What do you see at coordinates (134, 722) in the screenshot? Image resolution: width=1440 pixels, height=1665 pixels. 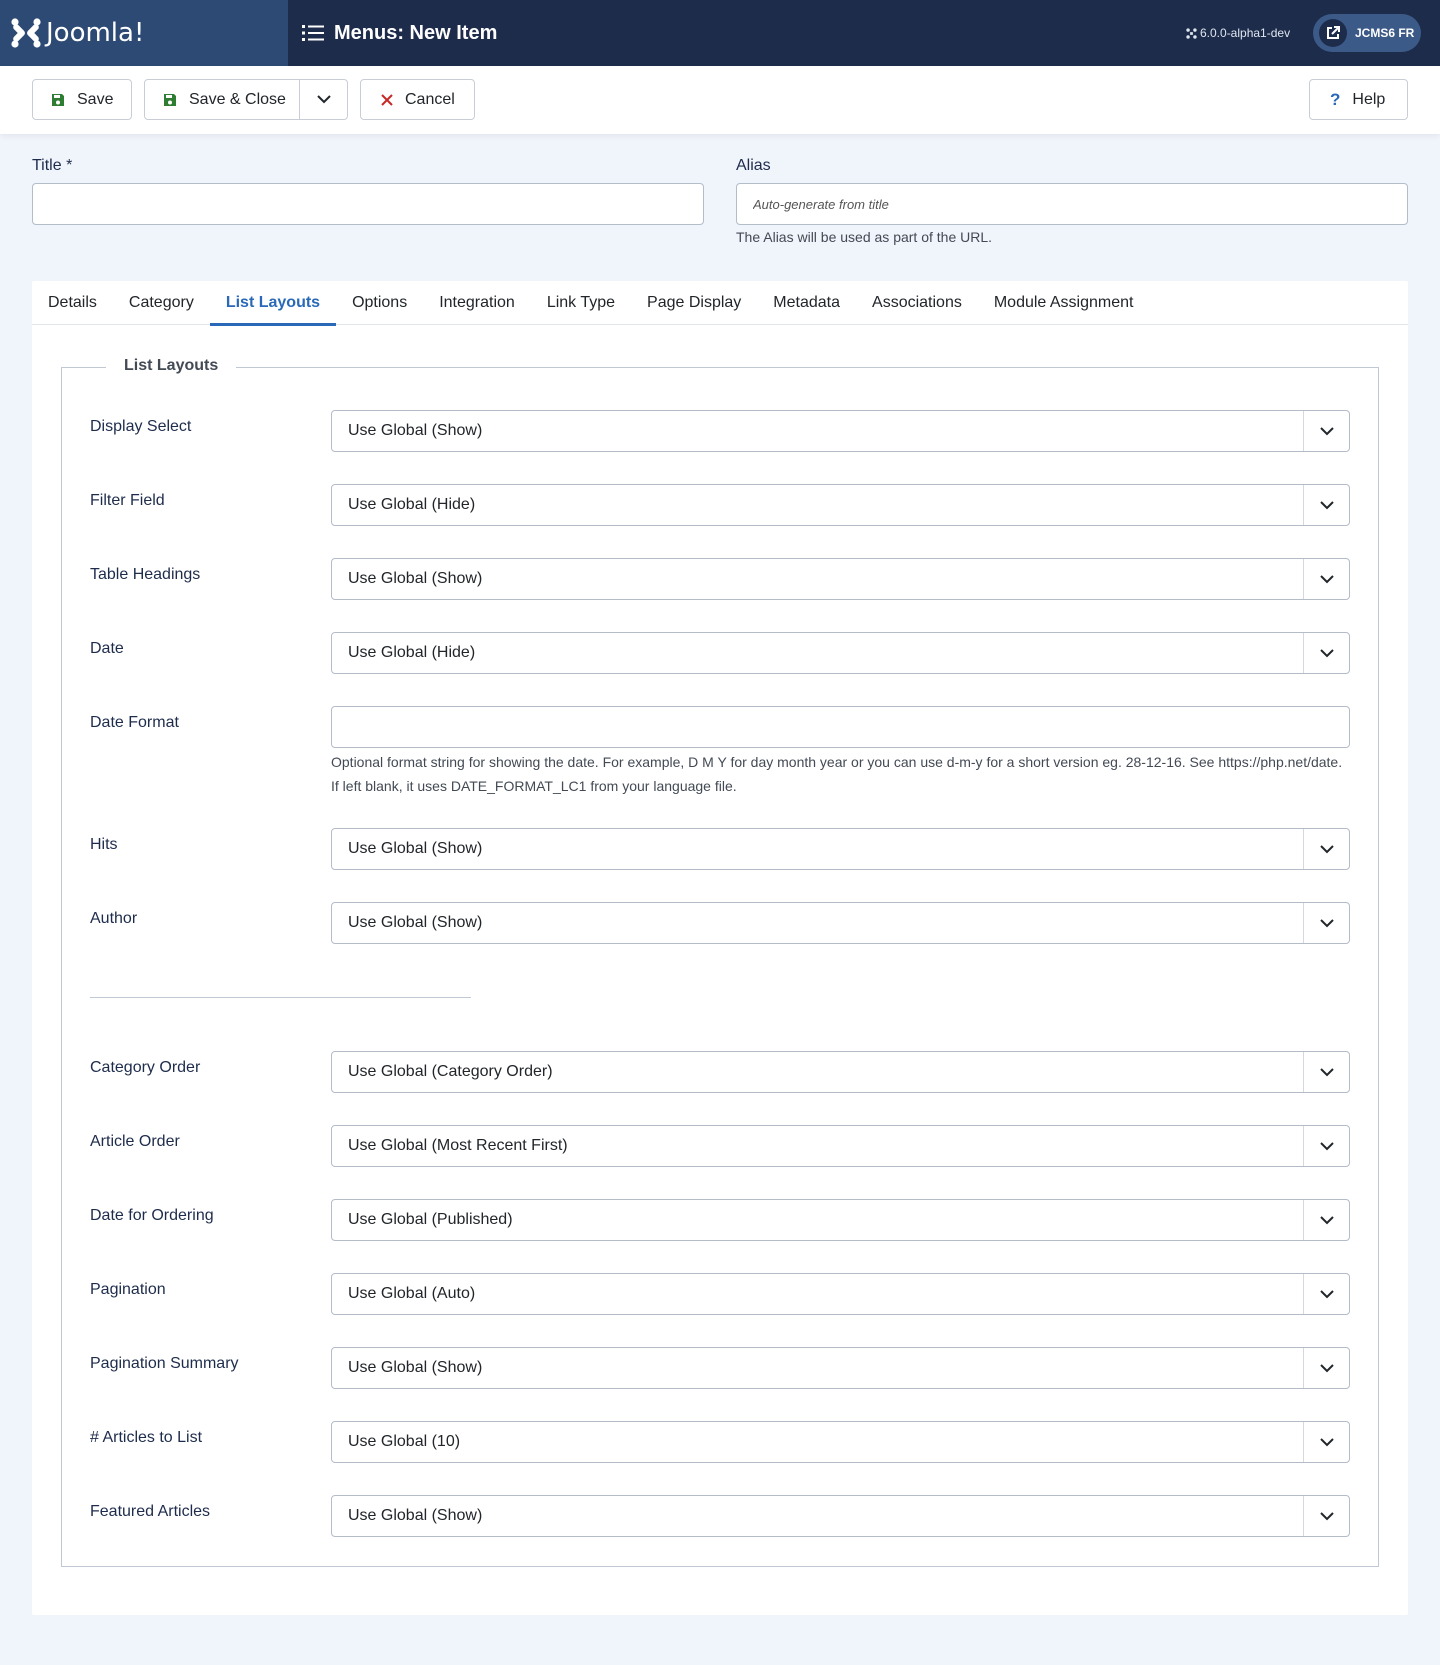 I see `date-format-label: Date Format` at bounding box center [134, 722].